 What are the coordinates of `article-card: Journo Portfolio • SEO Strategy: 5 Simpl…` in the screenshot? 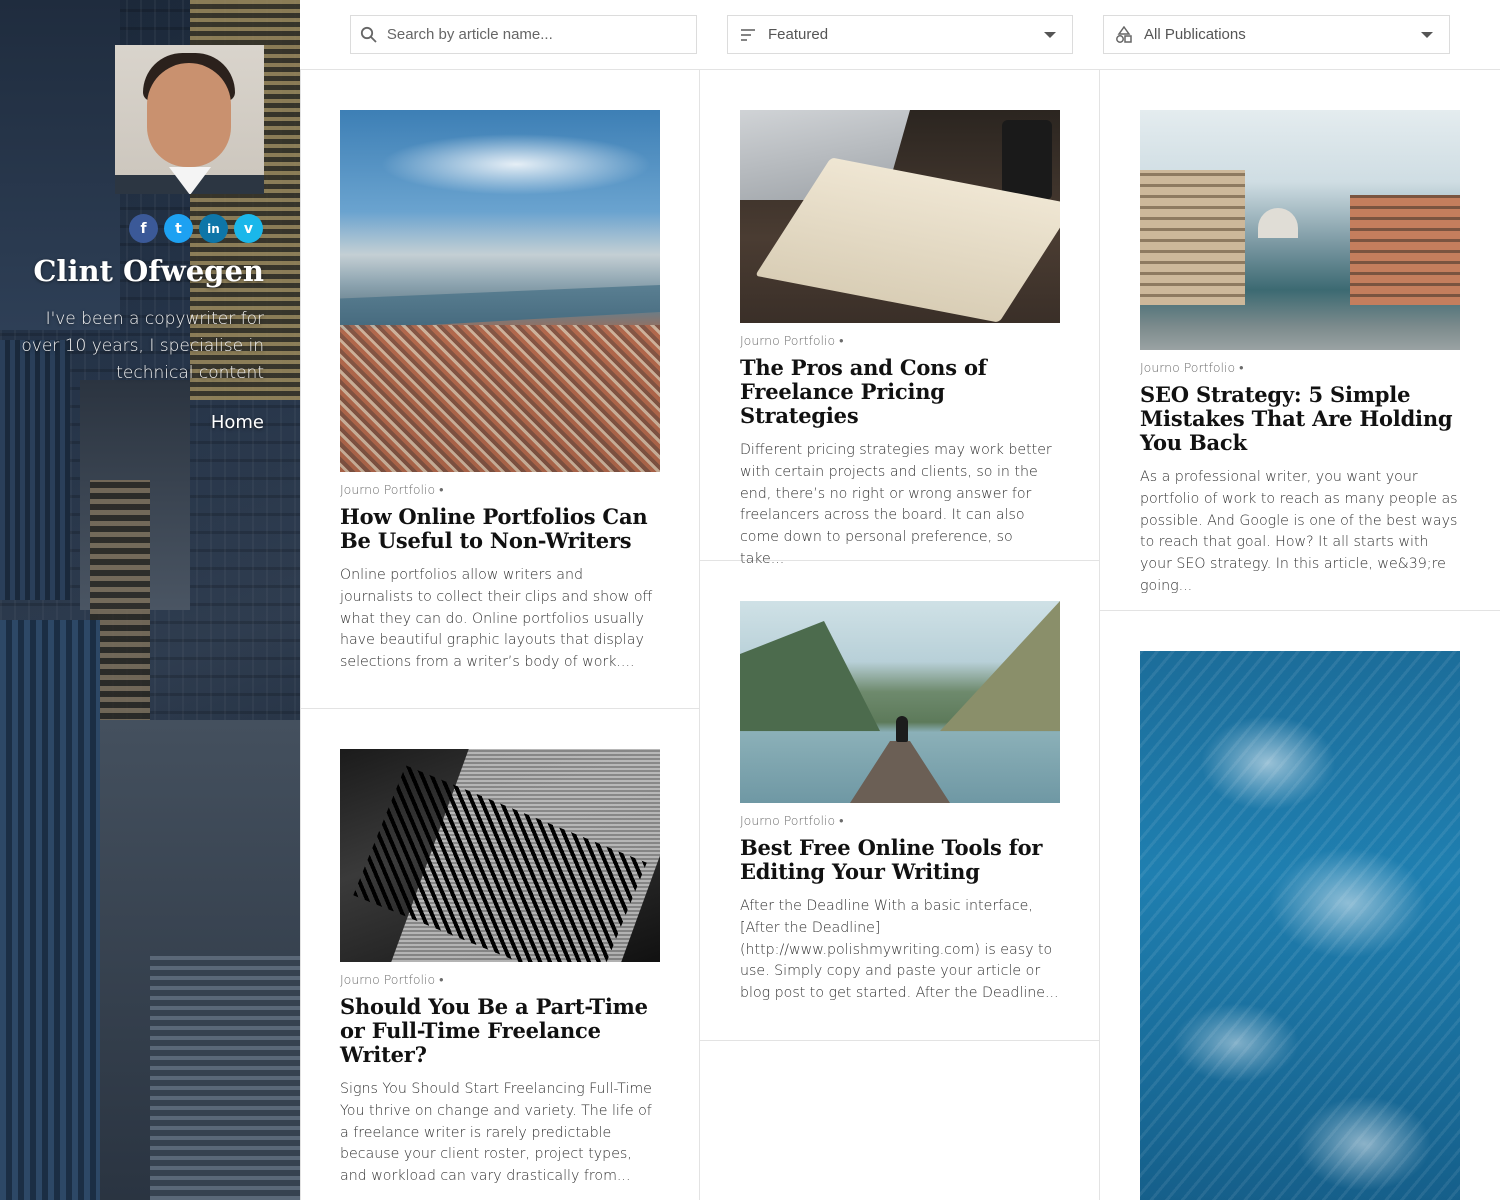 It's located at (1300, 354).